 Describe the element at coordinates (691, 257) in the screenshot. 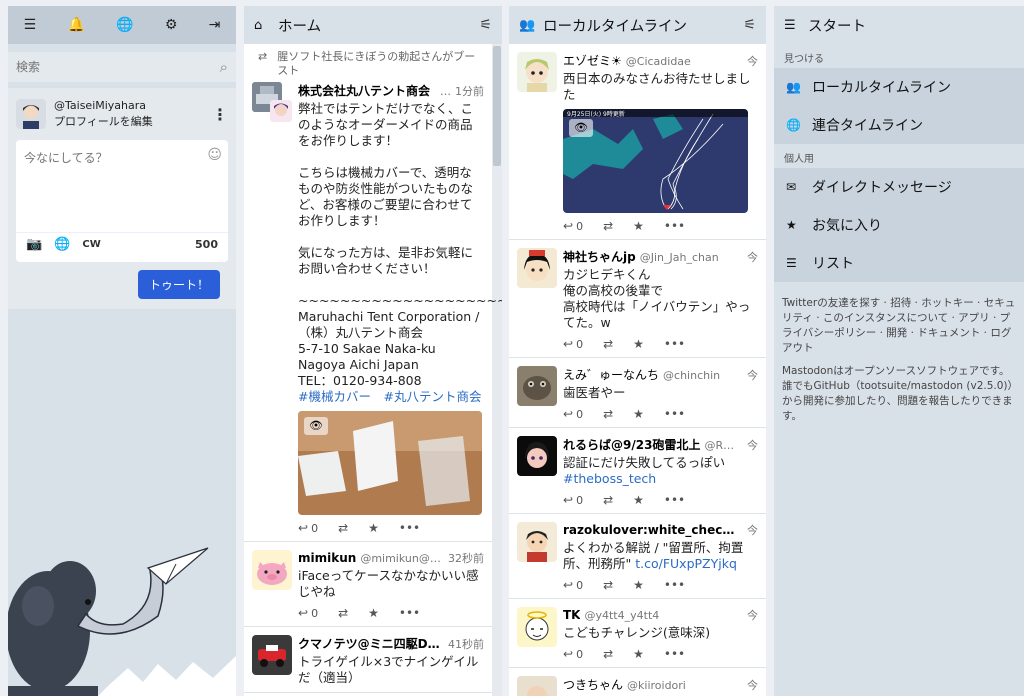

I see `account-handle: @Jin_Jah_chan` at that location.